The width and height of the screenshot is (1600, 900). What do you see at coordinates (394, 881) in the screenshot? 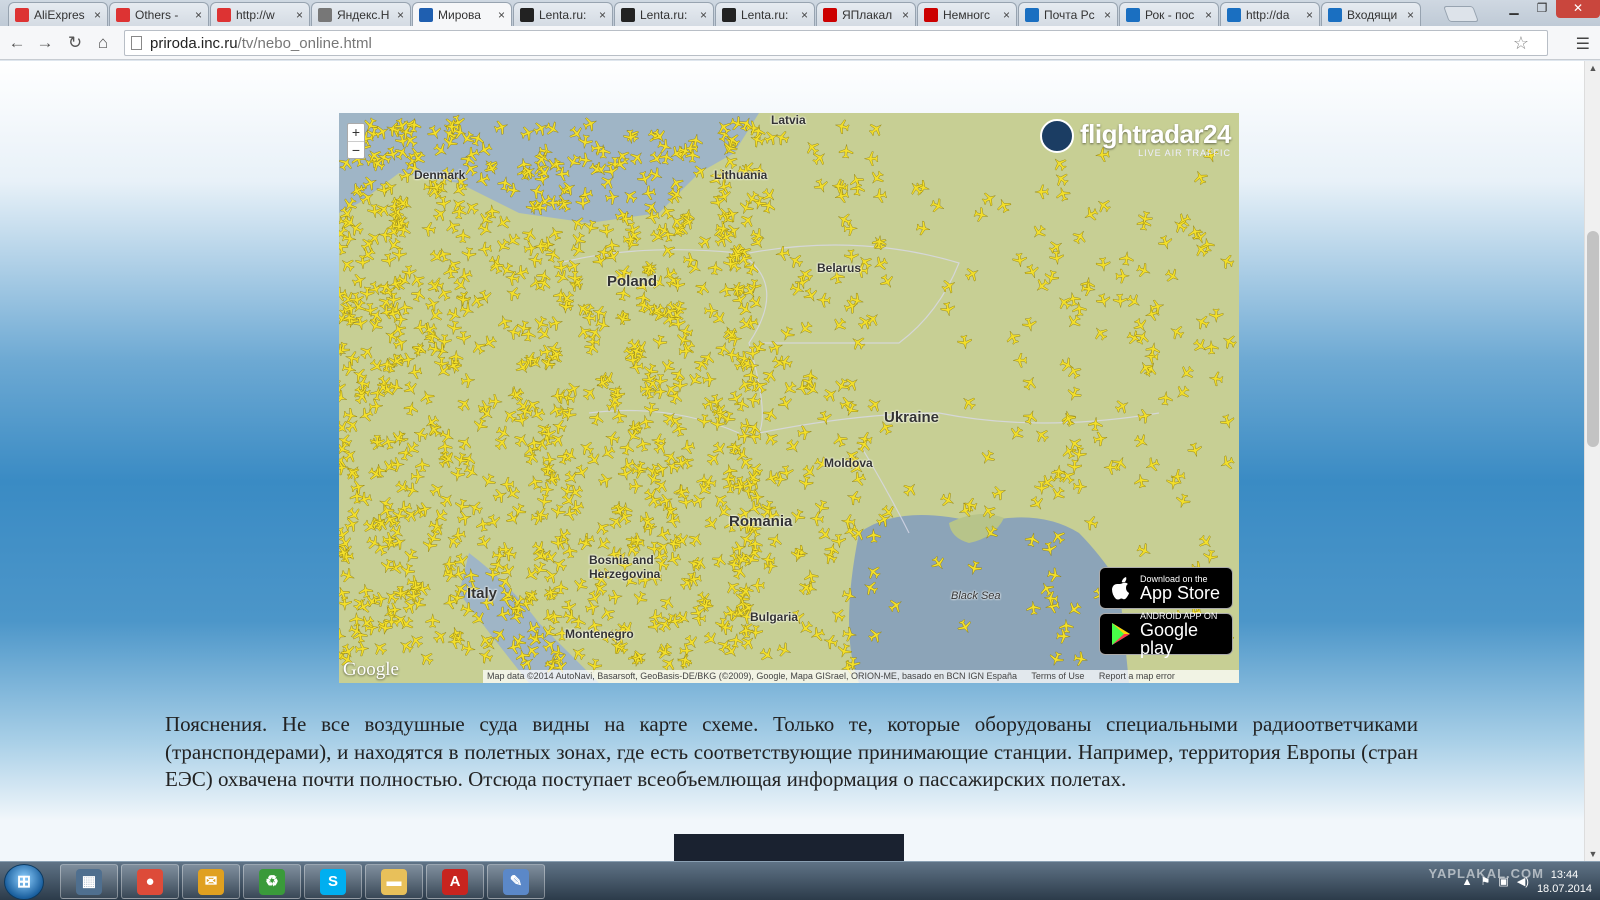
I see `taskbar-app-5: ▬` at bounding box center [394, 881].